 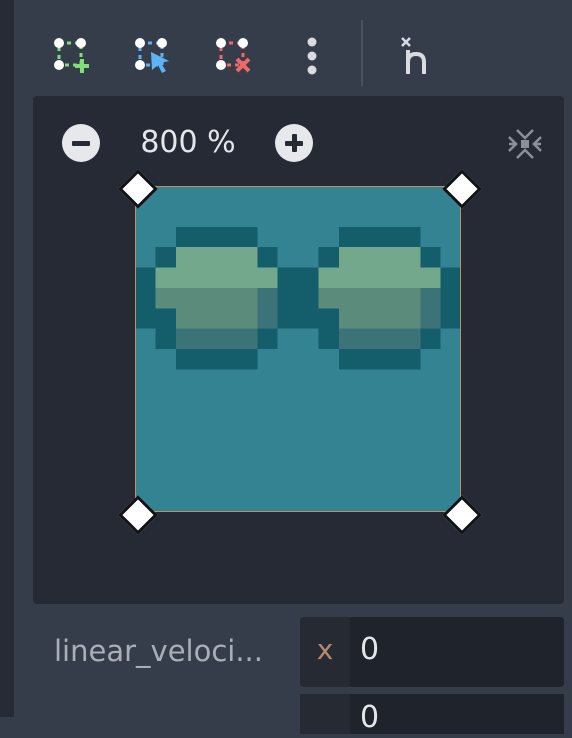 What do you see at coordinates (188, 142) in the screenshot?
I see `zoom-level: 800 %` at bounding box center [188, 142].